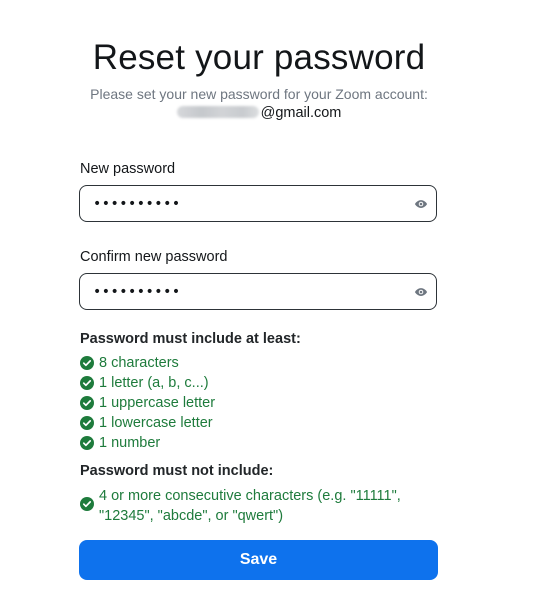 This screenshot has width=542, height=614. Describe the element at coordinates (128, 169) in the screenshot. I see `new-password-label: New password` at that location.